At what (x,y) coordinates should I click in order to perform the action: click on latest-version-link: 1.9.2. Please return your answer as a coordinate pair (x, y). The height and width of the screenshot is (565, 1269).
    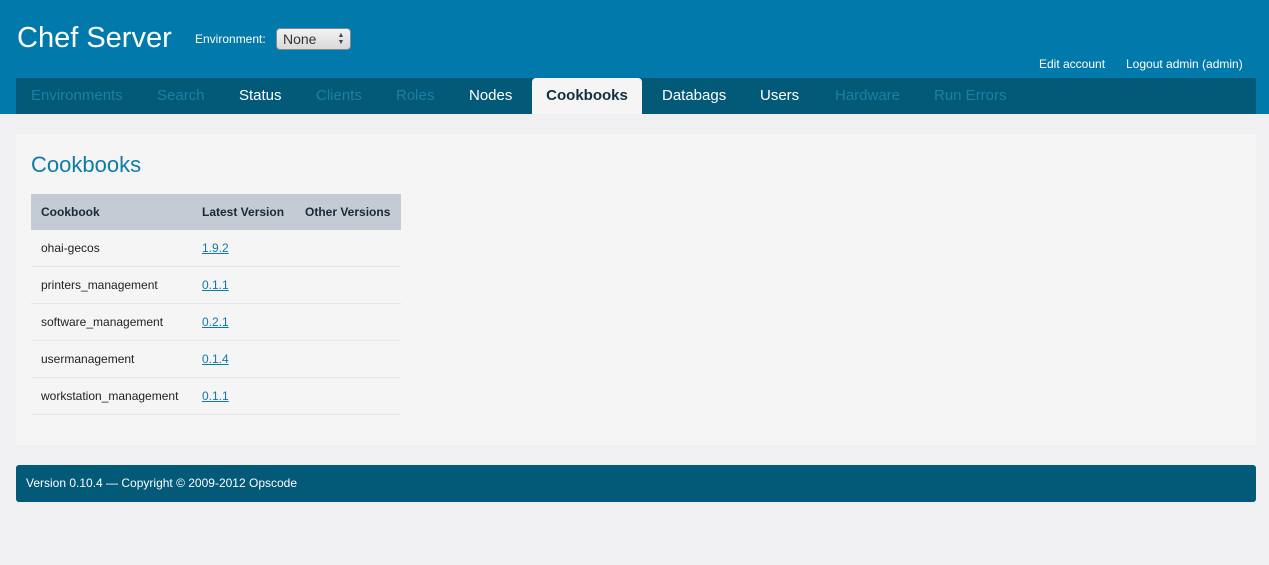
    Looking at the image, I should click on (215, 248).